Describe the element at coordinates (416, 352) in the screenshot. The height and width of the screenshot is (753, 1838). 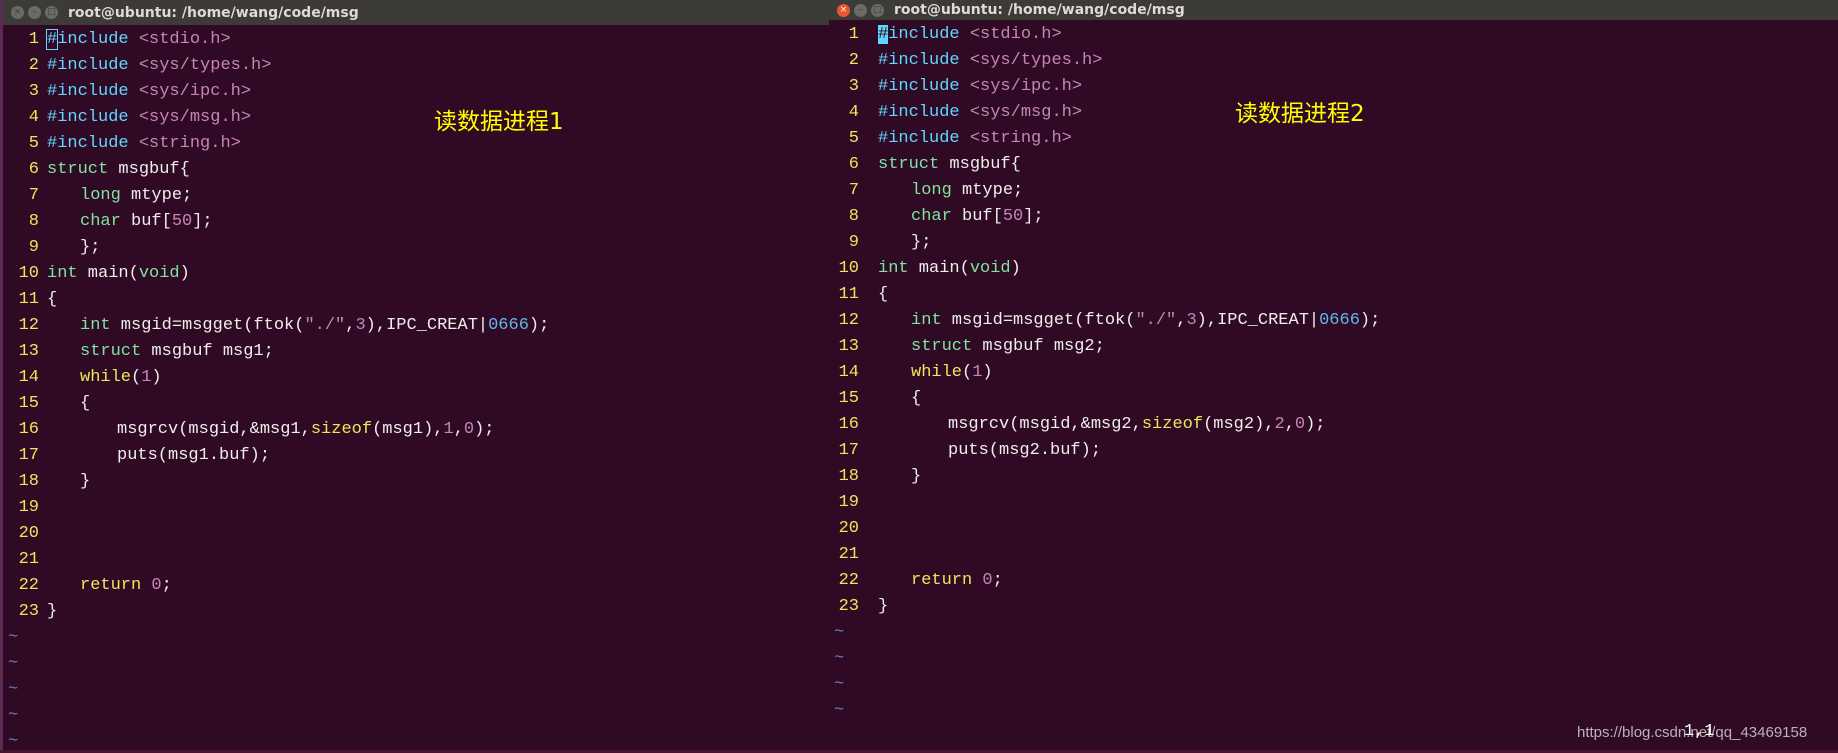
I see `code-line: 13 struct msgbuf msg1;` at that location.